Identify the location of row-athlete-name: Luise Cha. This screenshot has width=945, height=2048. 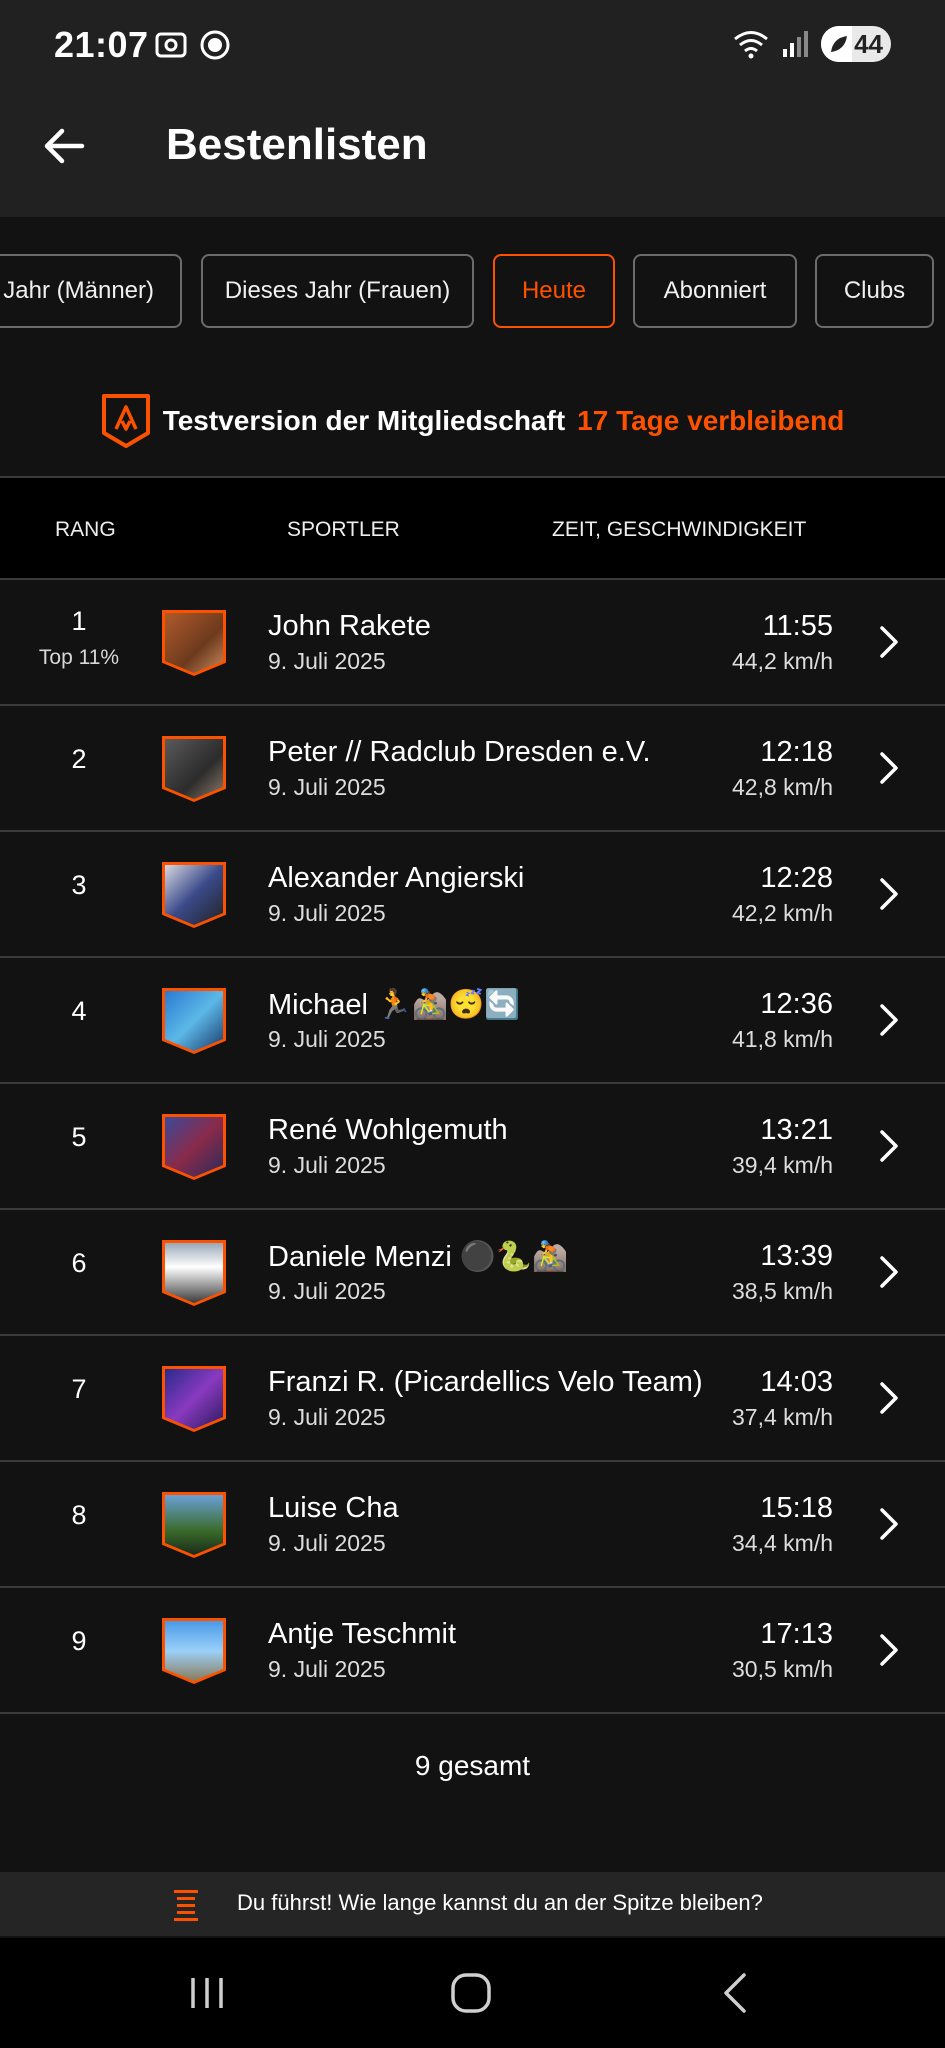
(333, 1508).